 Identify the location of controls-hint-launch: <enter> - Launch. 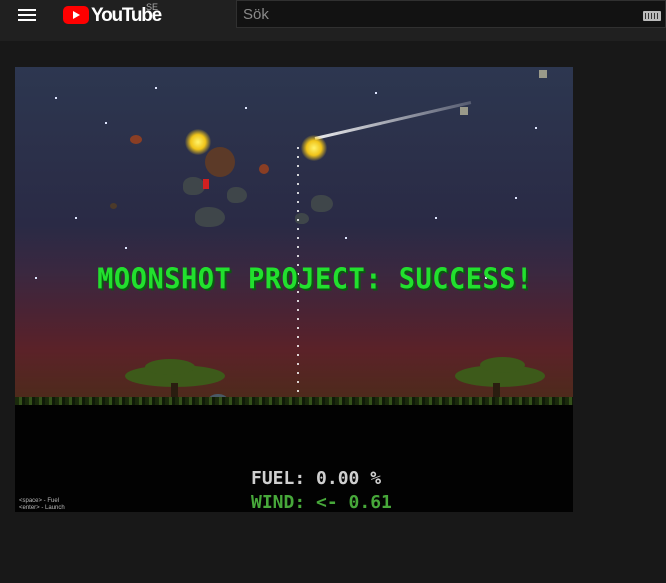
(42, 508).